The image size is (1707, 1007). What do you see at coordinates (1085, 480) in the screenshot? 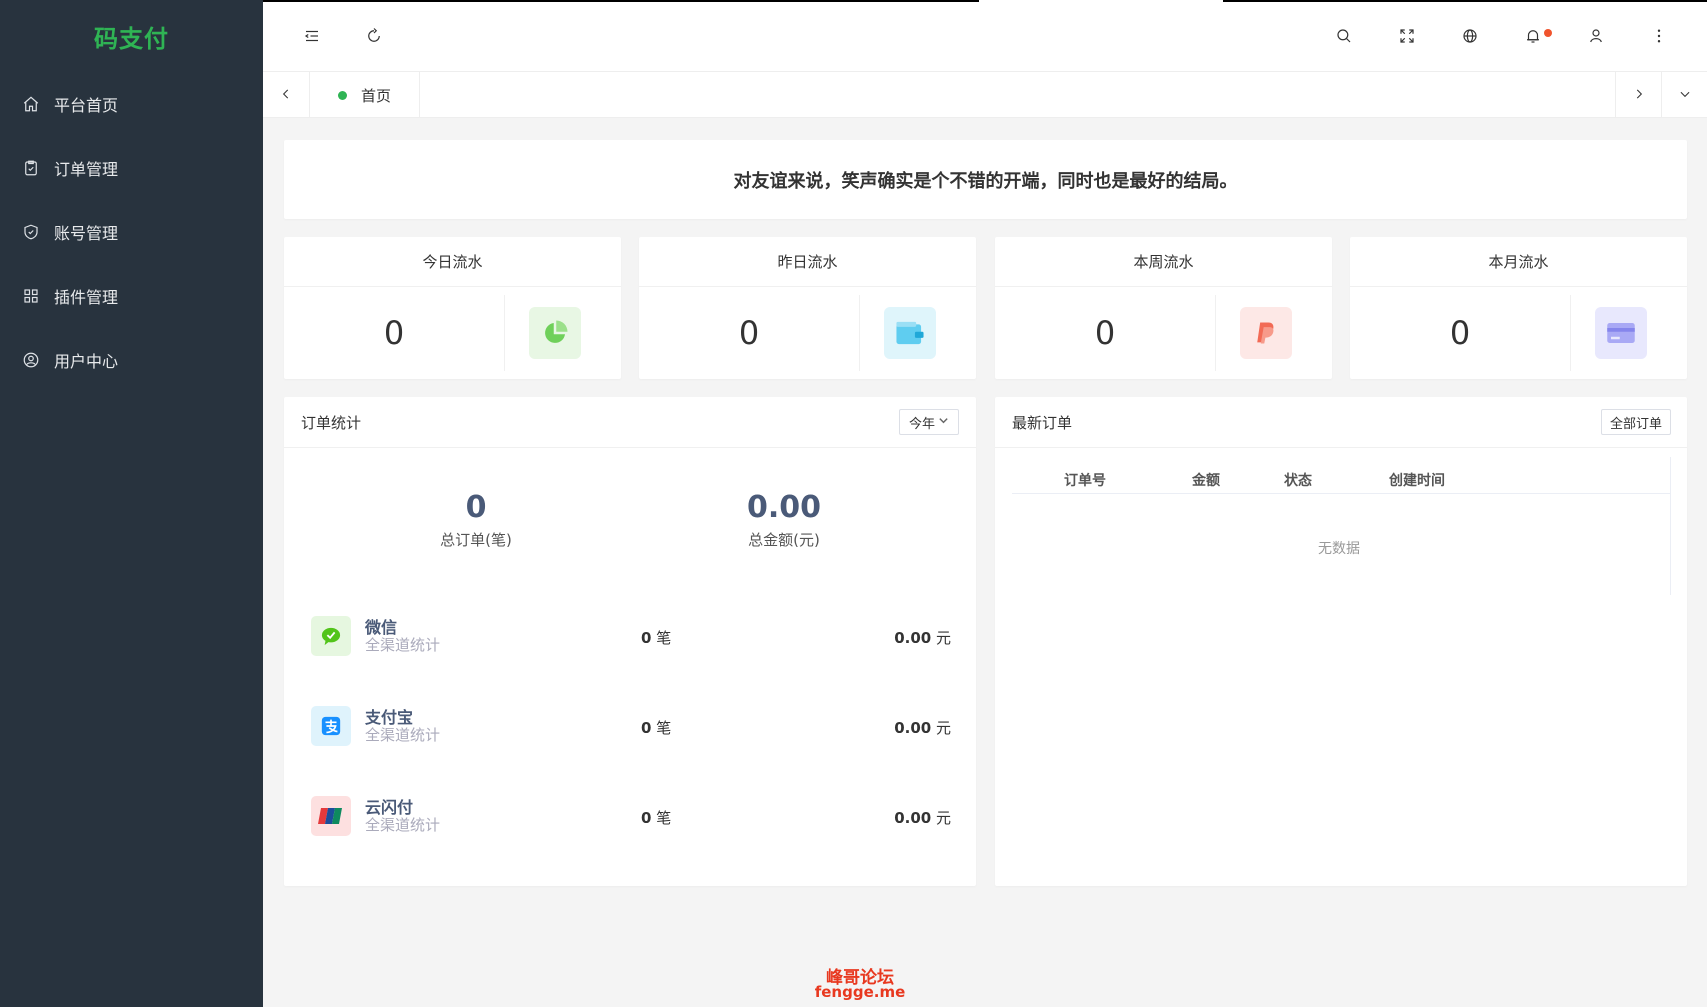
I see `column-header-order-no: 订单号` at bounding box center [1085, 480].